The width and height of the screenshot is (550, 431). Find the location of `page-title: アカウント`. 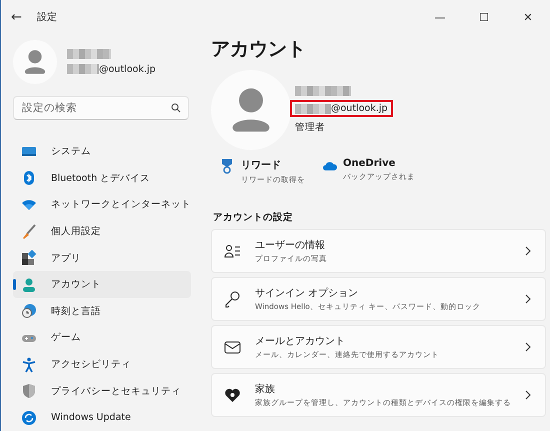

page-title: アカウント is located at coordinates (259, 49).